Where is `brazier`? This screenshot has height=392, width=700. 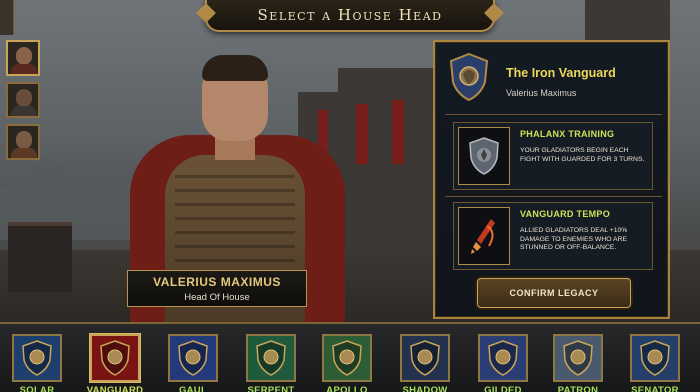 brazier is located at coordinates (40, 257).